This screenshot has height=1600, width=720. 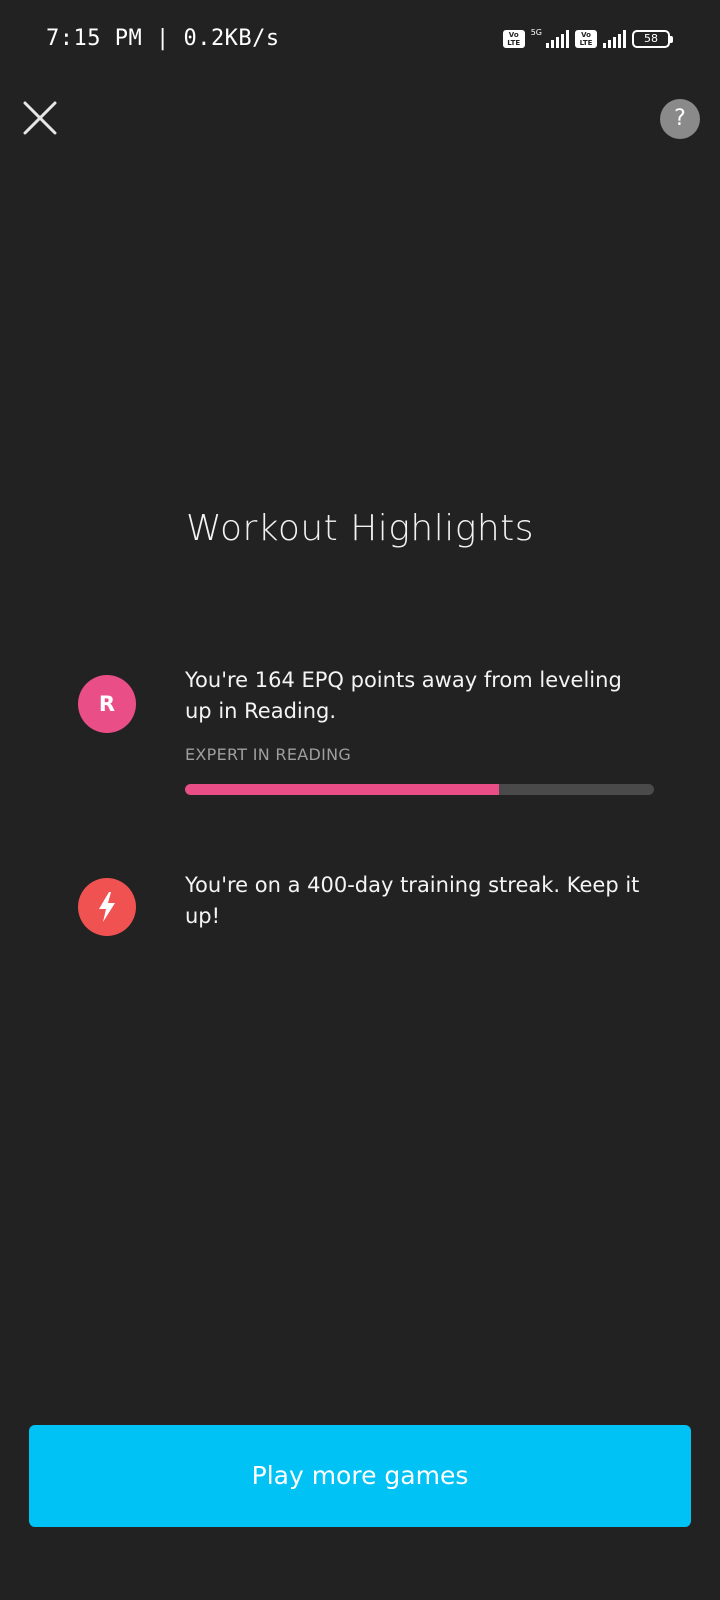 I want to click on help-button: ?, so click(x=680, y=119).